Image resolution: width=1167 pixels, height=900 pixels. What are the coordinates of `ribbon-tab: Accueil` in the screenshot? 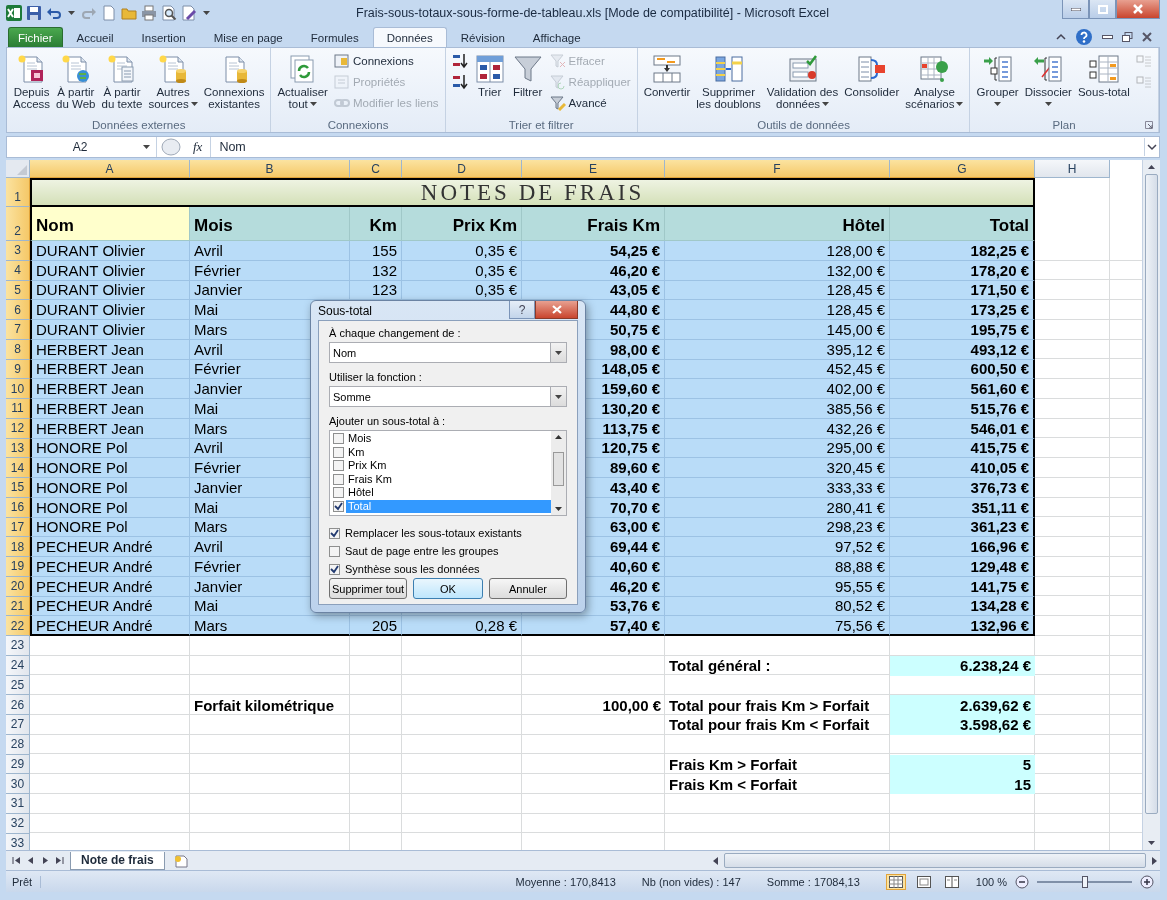 It's located at (95, 37).